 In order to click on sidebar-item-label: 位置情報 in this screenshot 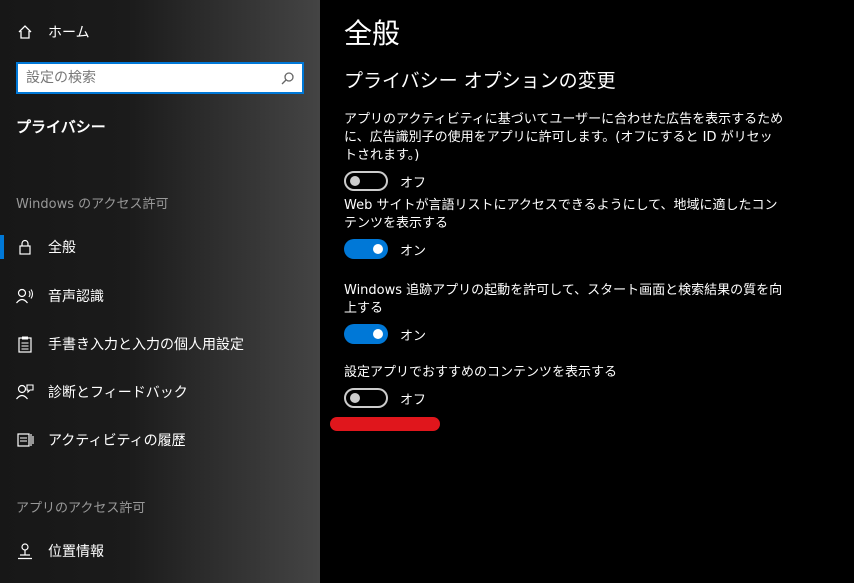, I will do `click(76, 552)`.